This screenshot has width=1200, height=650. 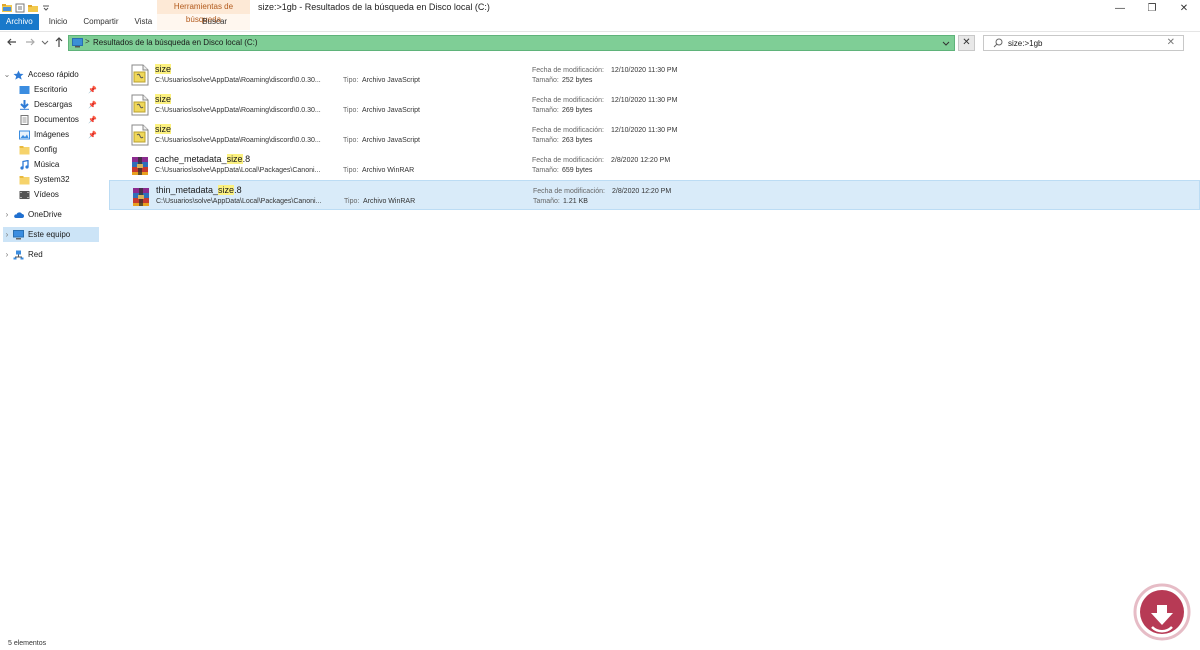 I want to click on sidebar-item-label: OneDrive, so click(x=45, y=214).